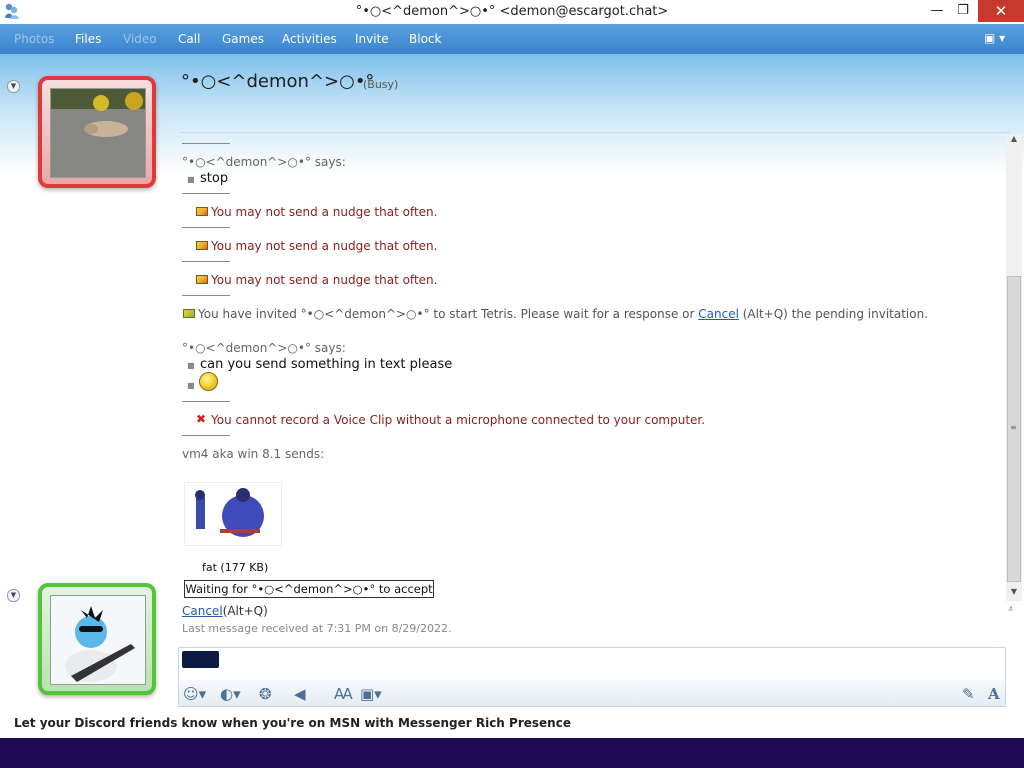 This screenshot has width=1024, height=768. What do you see at coordinates (963, 11) in the screenshot?
I see `maximize-button: ❐` at bounding box center [963, 11].